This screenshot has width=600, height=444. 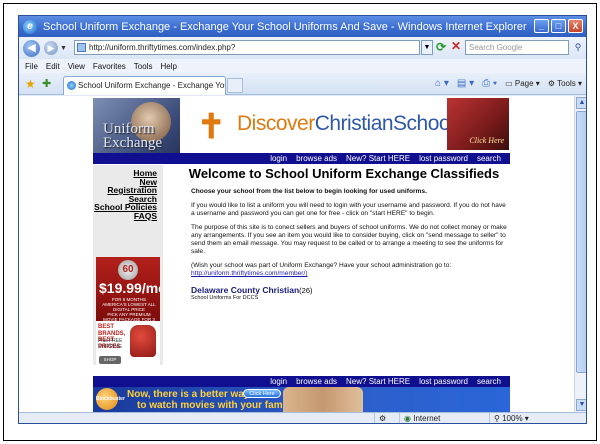 I want to click on uniform-exchange-logo: Uniform Exchange, so click(x=136, y=128).